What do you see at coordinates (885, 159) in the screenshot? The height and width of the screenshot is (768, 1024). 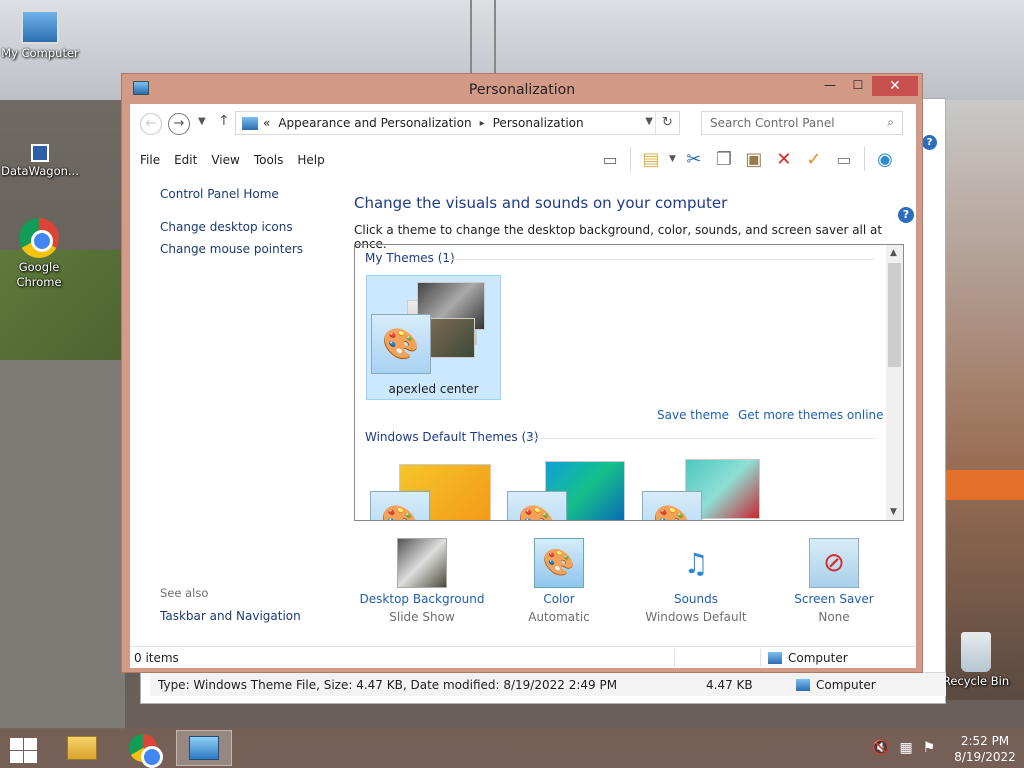 I see `globe-icon: ◉` at bounding box center [885, 159].